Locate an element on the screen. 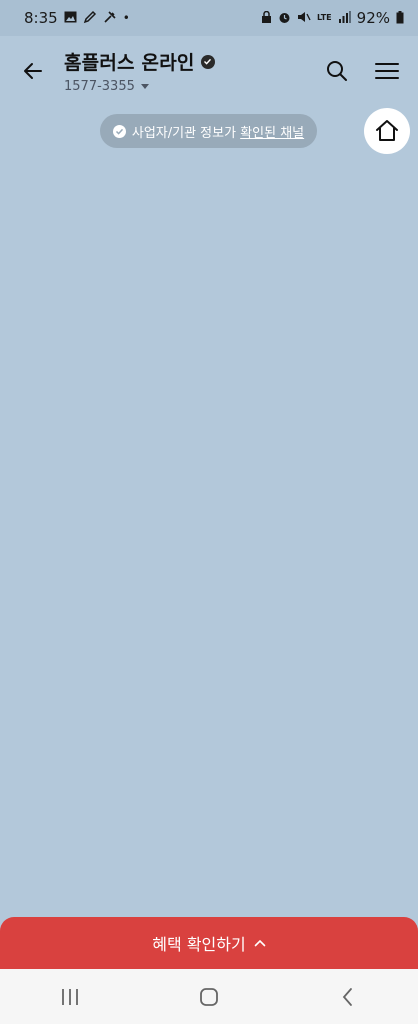  recent-apps-icon is located at coordinates (69, 996).